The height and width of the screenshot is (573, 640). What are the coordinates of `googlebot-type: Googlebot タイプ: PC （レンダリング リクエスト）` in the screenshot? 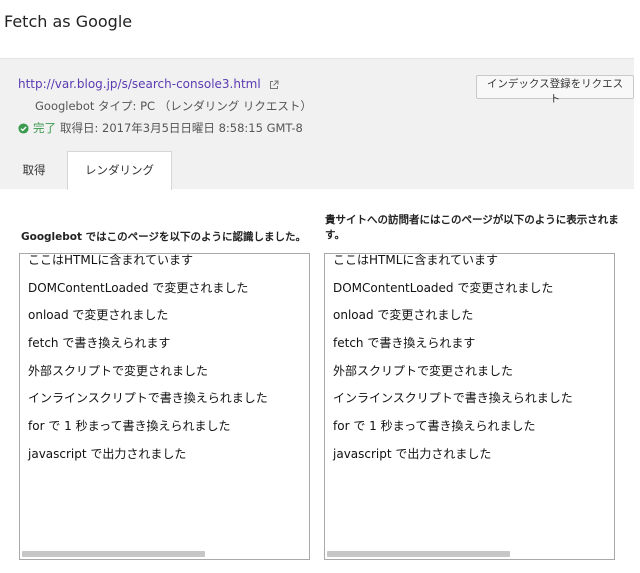 It's located at (173, 106).